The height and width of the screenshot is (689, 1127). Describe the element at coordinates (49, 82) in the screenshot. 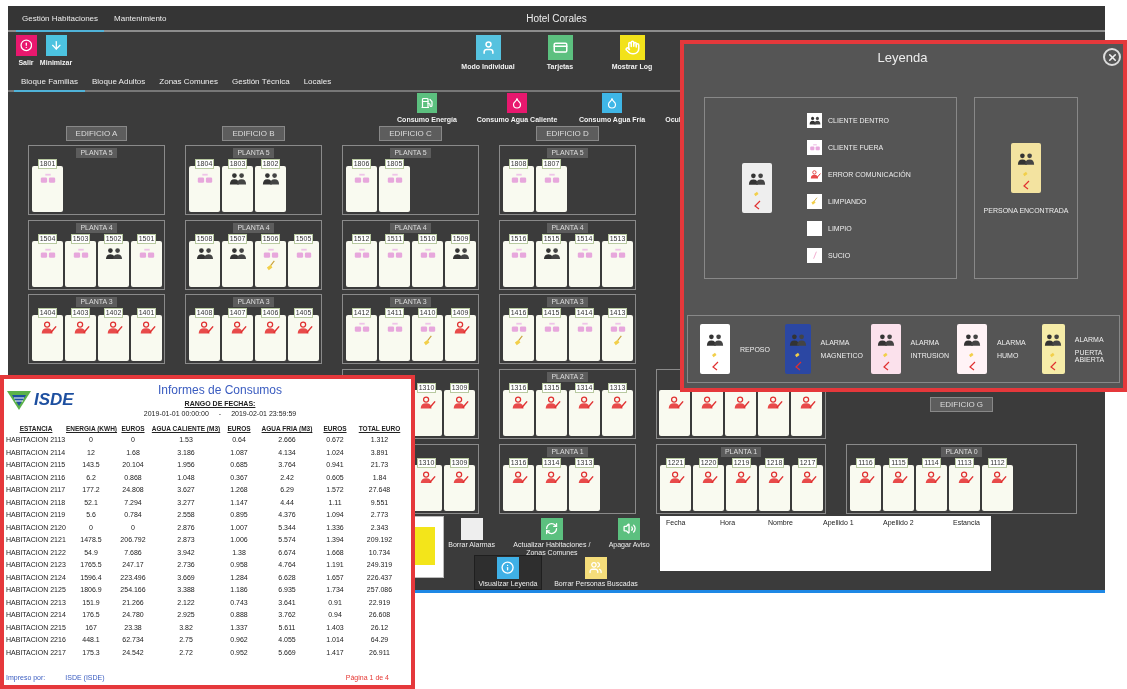

I see `block-tab: Bloque Familias` at that location.